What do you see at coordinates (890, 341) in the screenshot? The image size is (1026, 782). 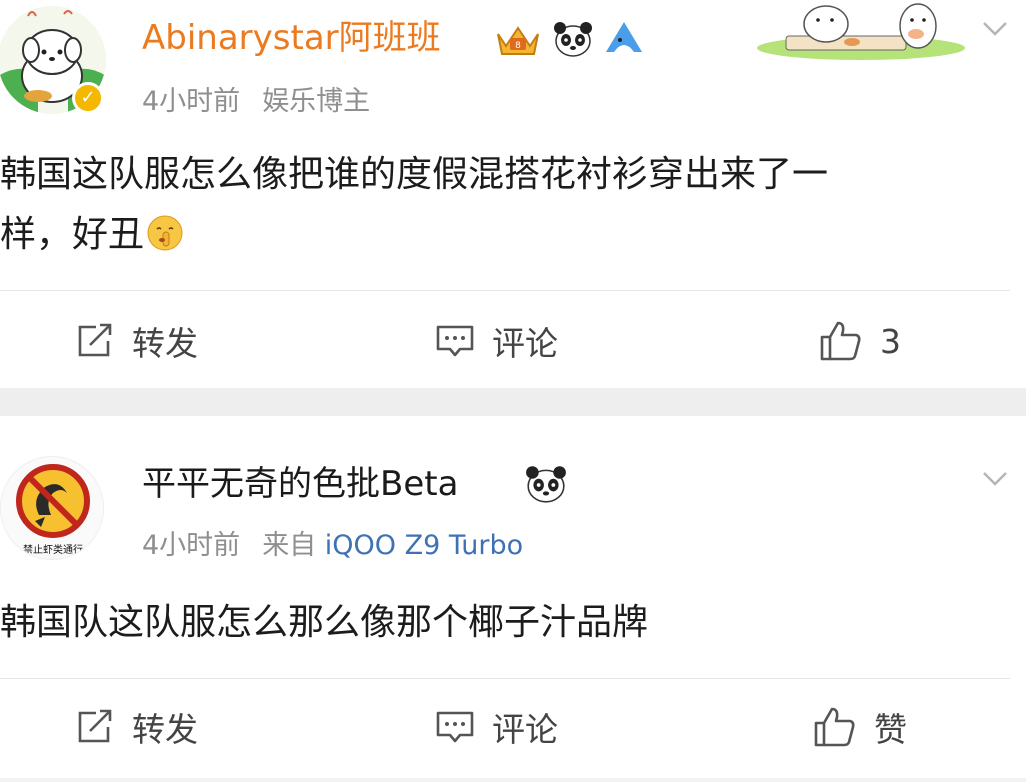 I see `like-count: 3` at bounding box center [890, 341].